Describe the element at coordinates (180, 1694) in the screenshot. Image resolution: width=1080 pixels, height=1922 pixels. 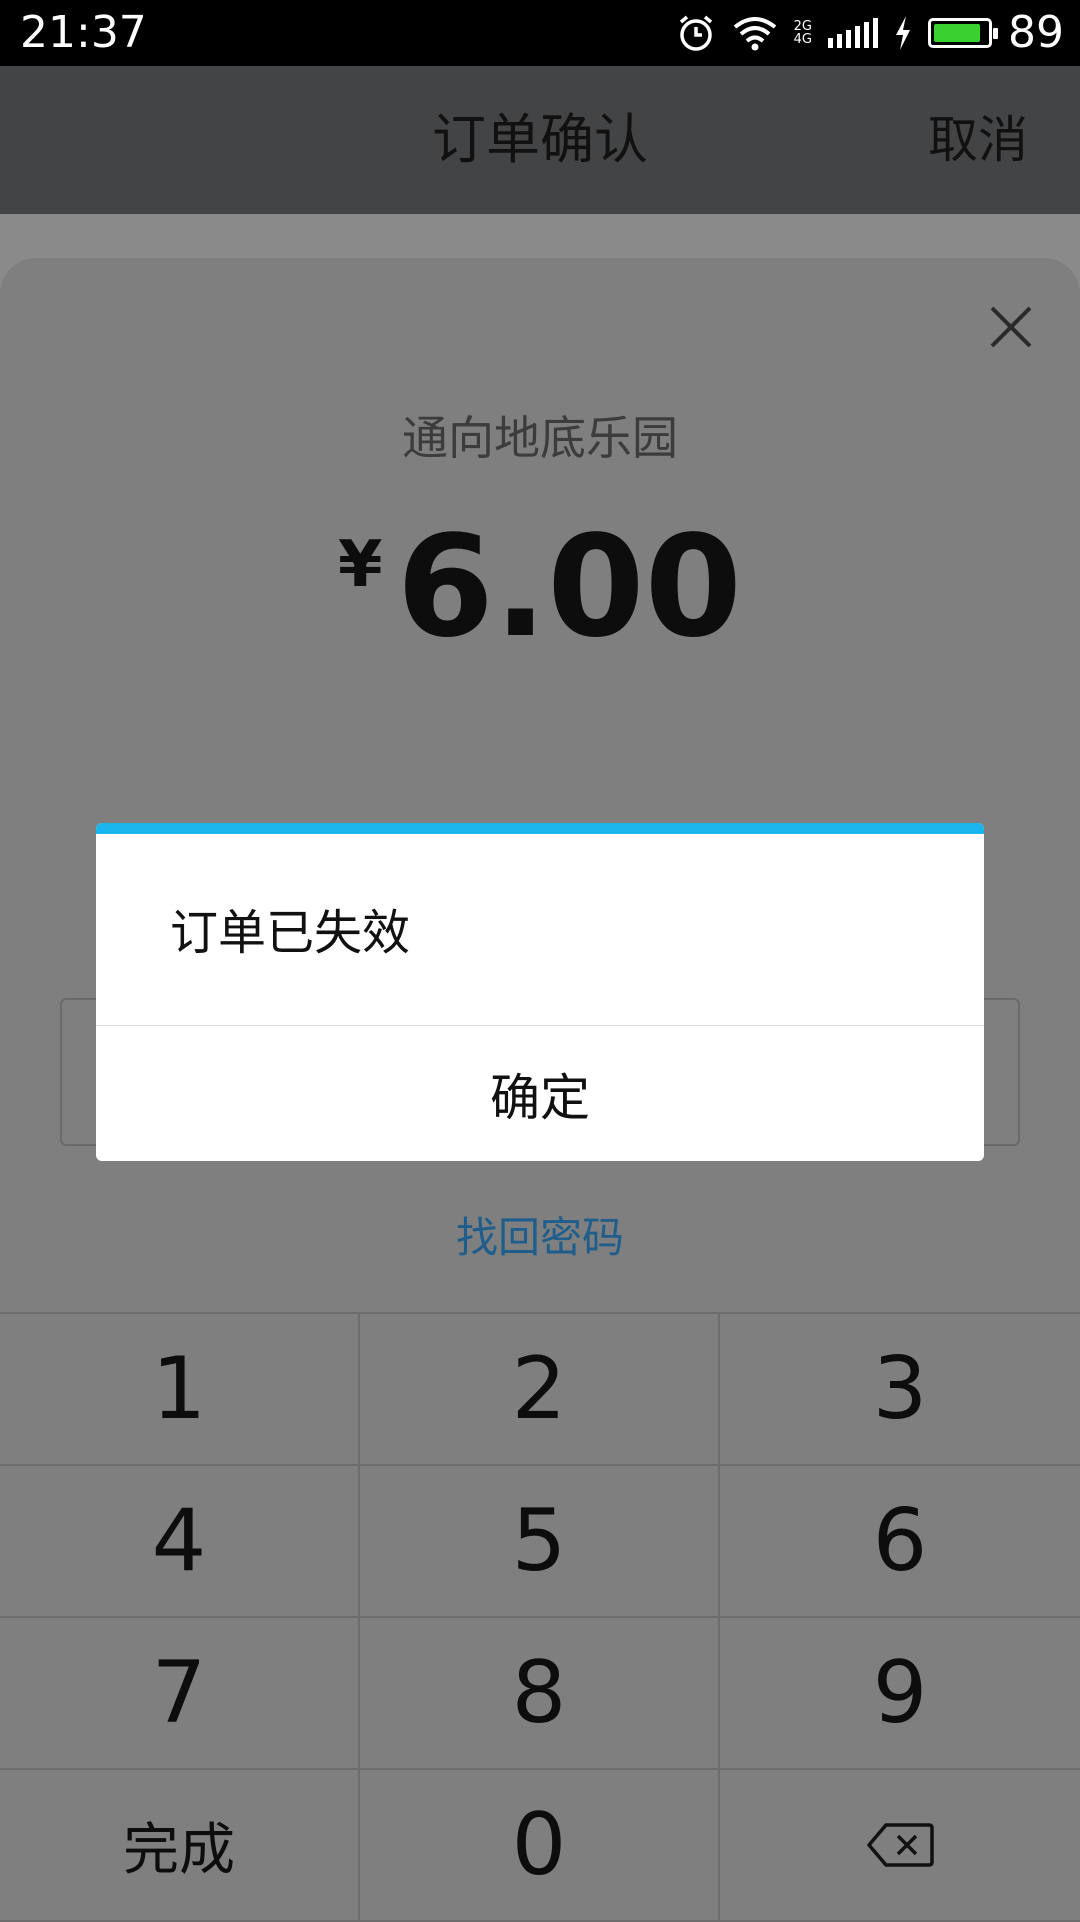
I see `key-7: 7` at that location.